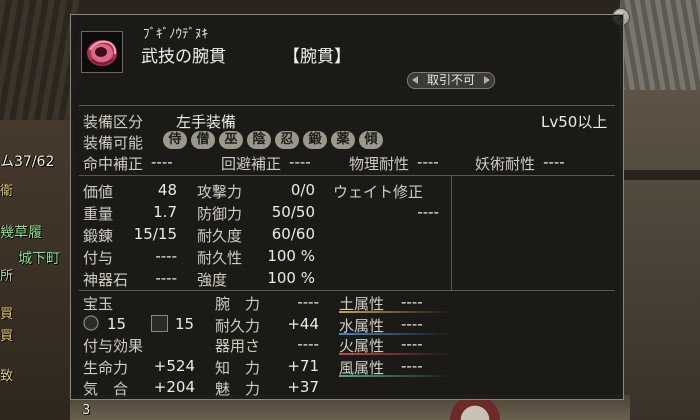 This screenshot has width=700, height=420. What do you see at coordinates (300, 162) in the screenshot?
I see `evasion-value: ----` at bounding box center [300, 162].